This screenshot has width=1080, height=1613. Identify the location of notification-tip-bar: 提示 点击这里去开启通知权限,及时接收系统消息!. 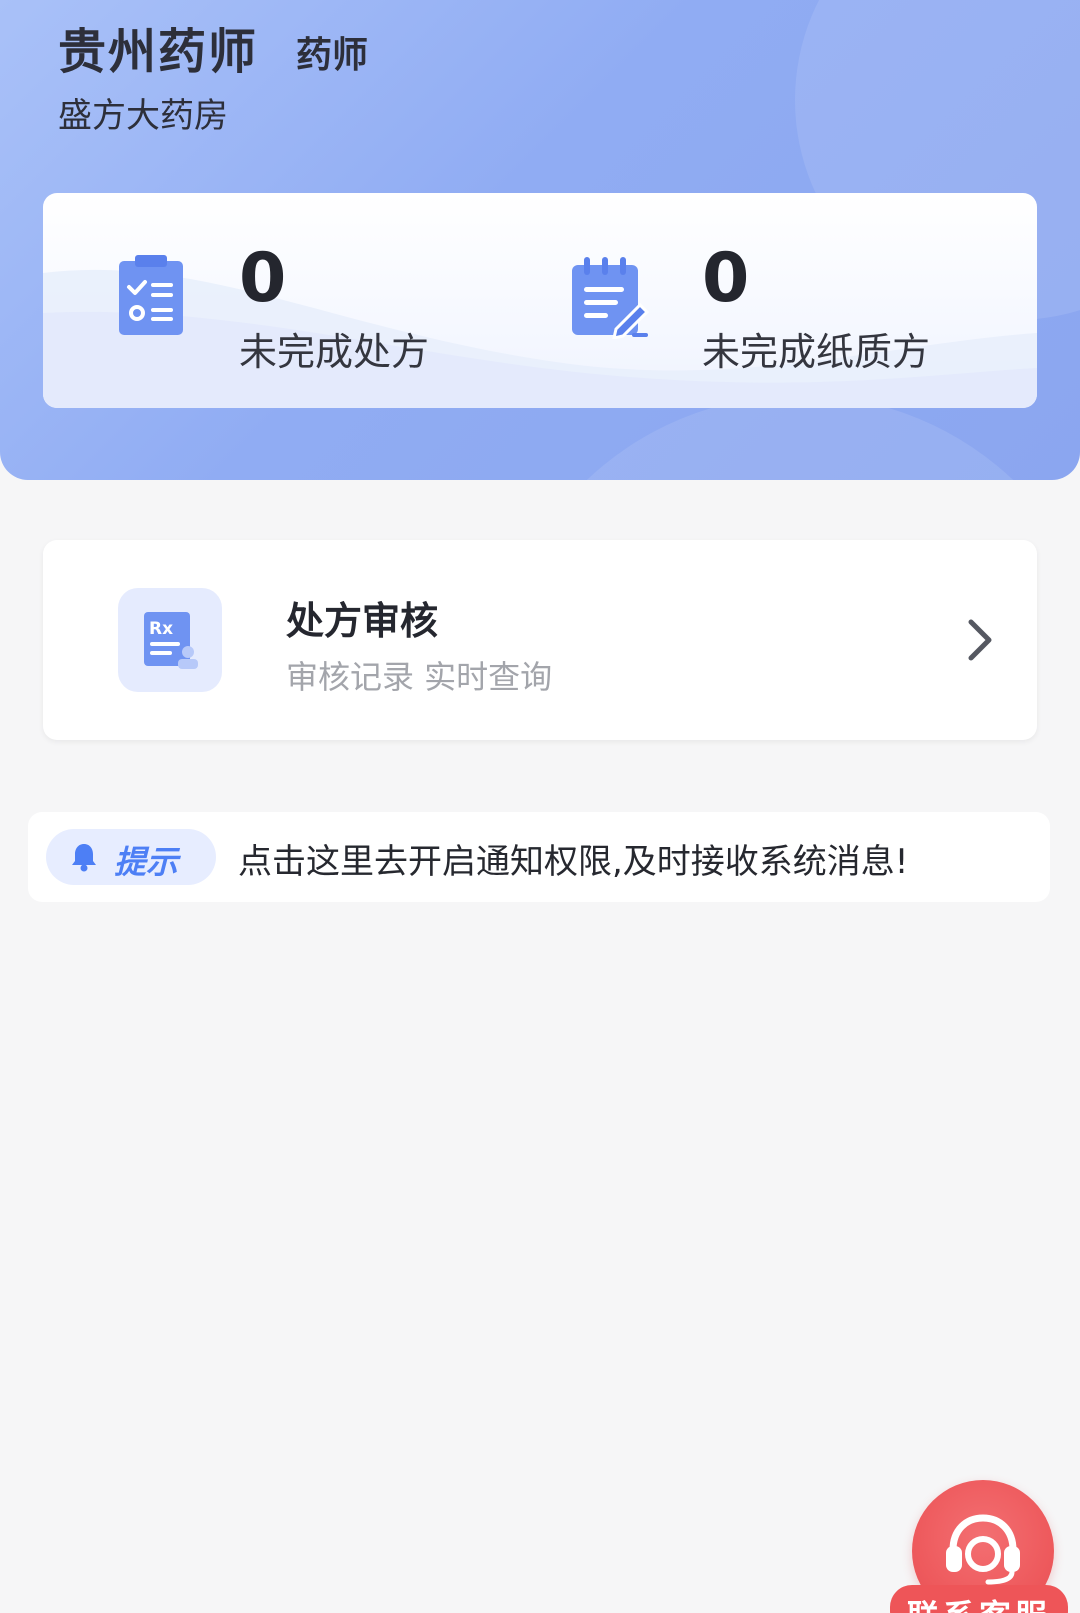
(539, 857).